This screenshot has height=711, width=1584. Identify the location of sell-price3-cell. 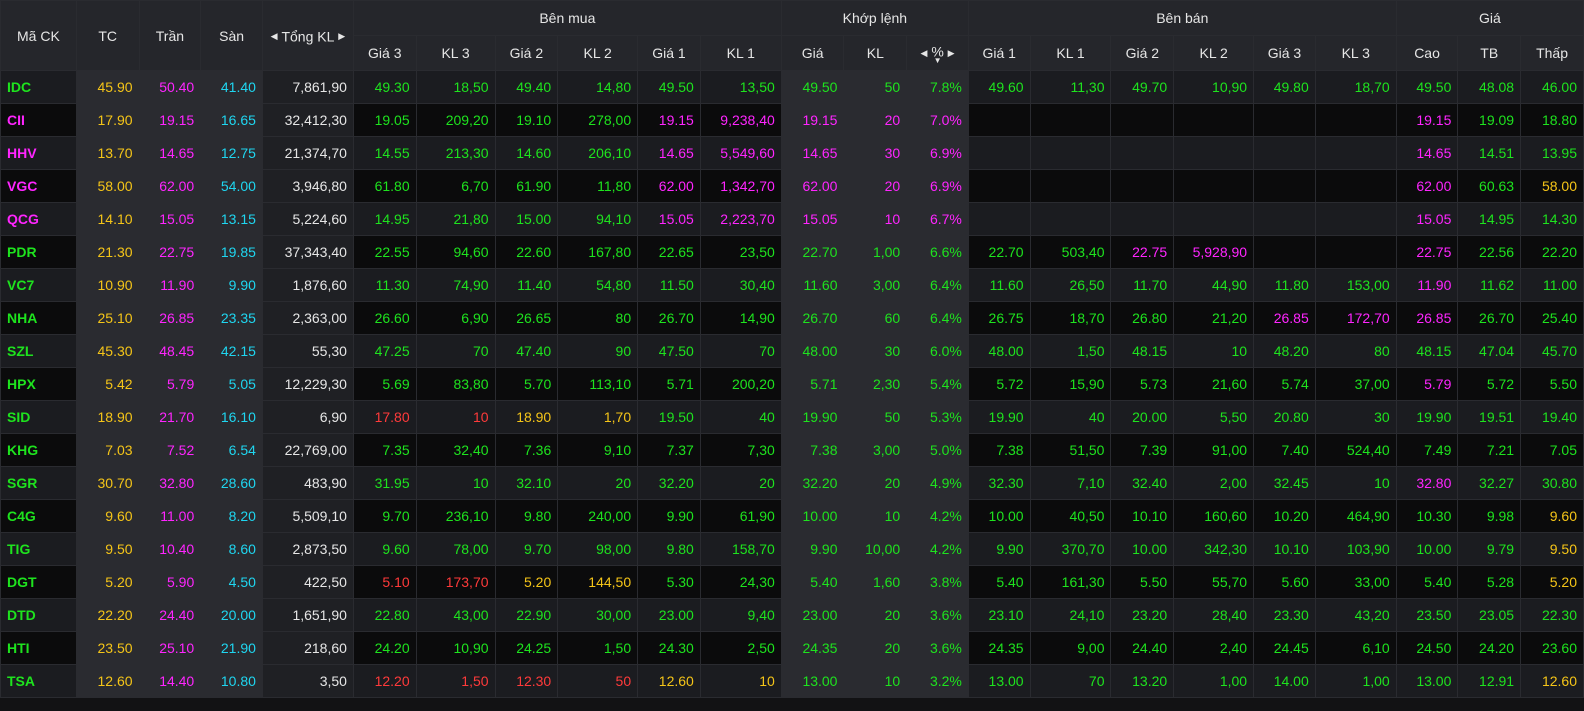
(1284, 219).